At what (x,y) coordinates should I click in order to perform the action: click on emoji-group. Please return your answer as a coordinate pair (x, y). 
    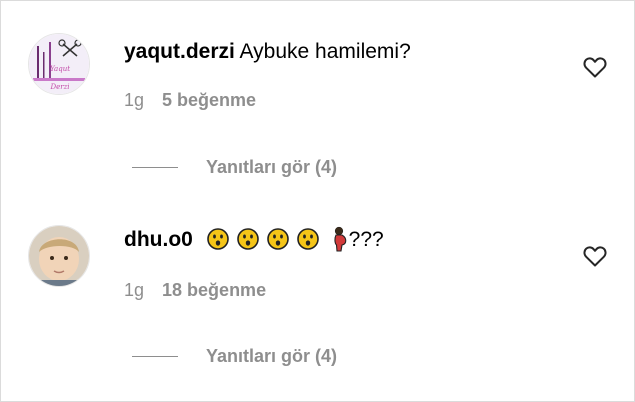
    Looking at the image, I should click on (274, 239).